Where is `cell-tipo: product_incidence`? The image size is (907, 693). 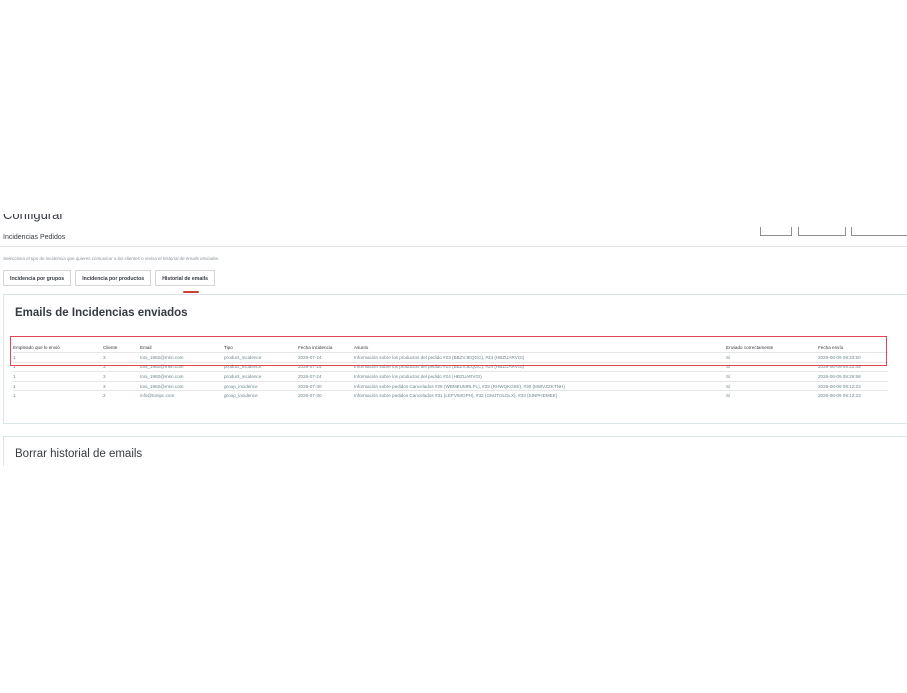 cell-tipo: product_incidence is located at coordinates (261, 376).